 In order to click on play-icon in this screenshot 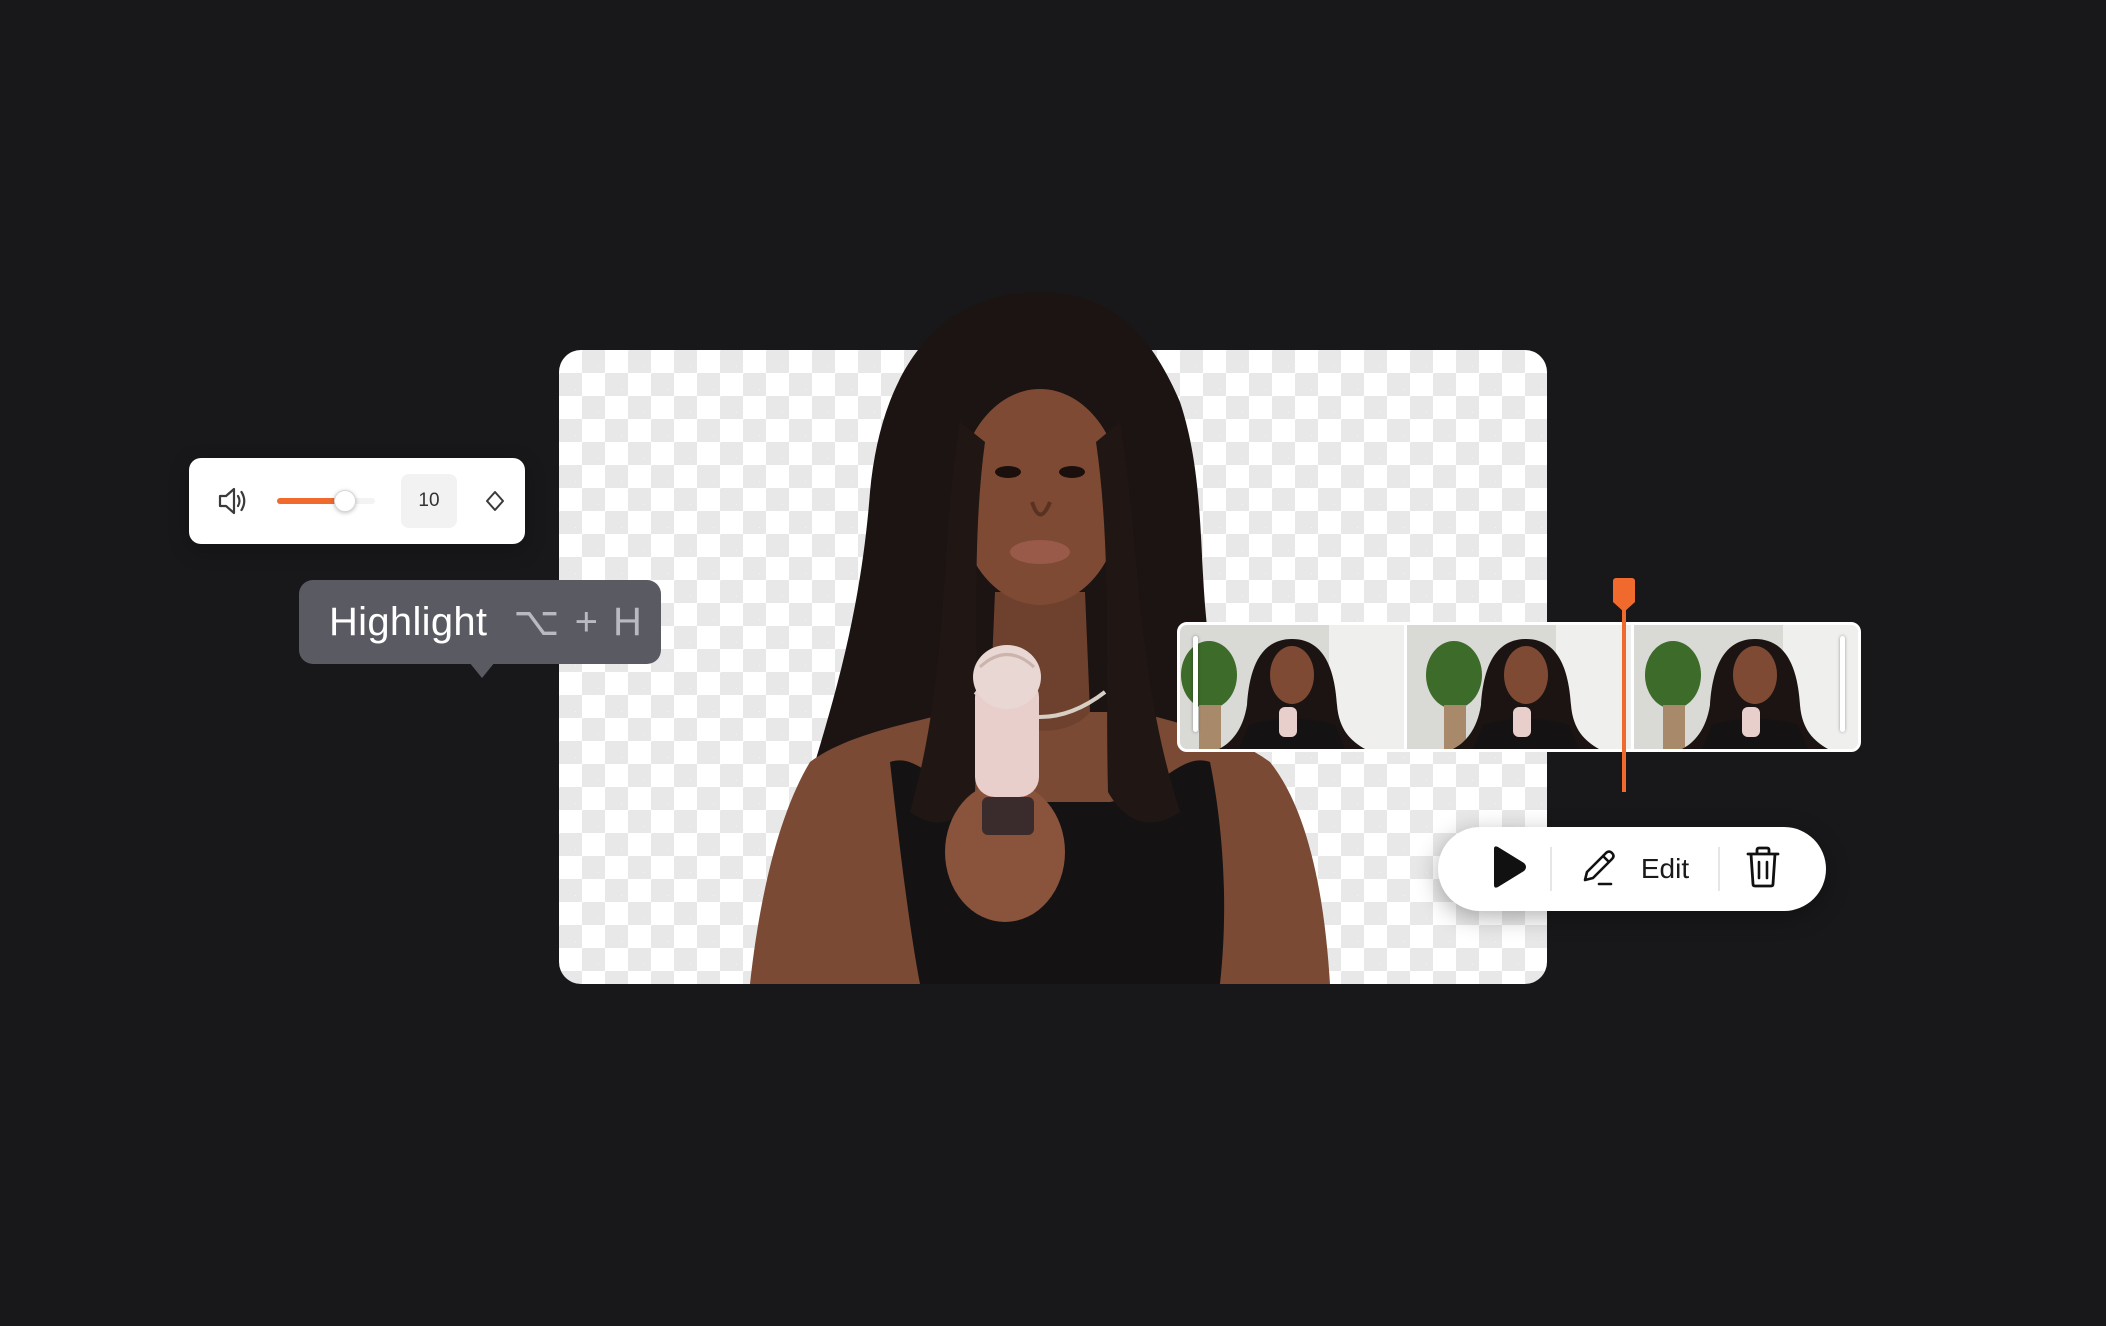, I will do `click(1508, 869)`.